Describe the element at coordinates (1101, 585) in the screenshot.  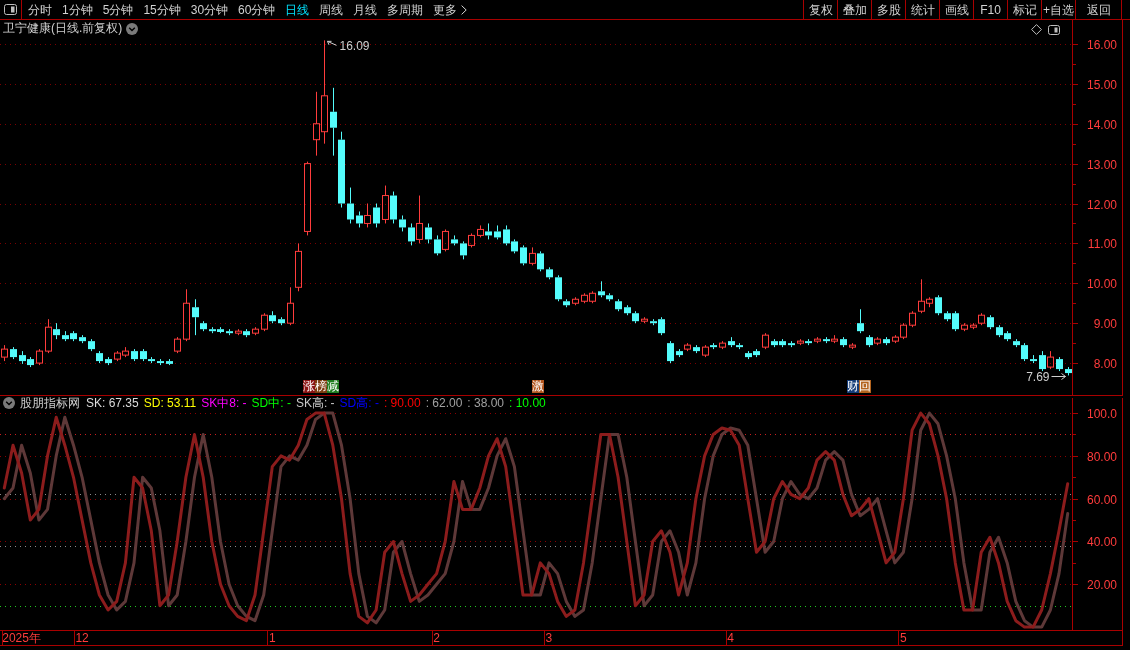
I see `indicator-axis-label: 20.00` at that location.